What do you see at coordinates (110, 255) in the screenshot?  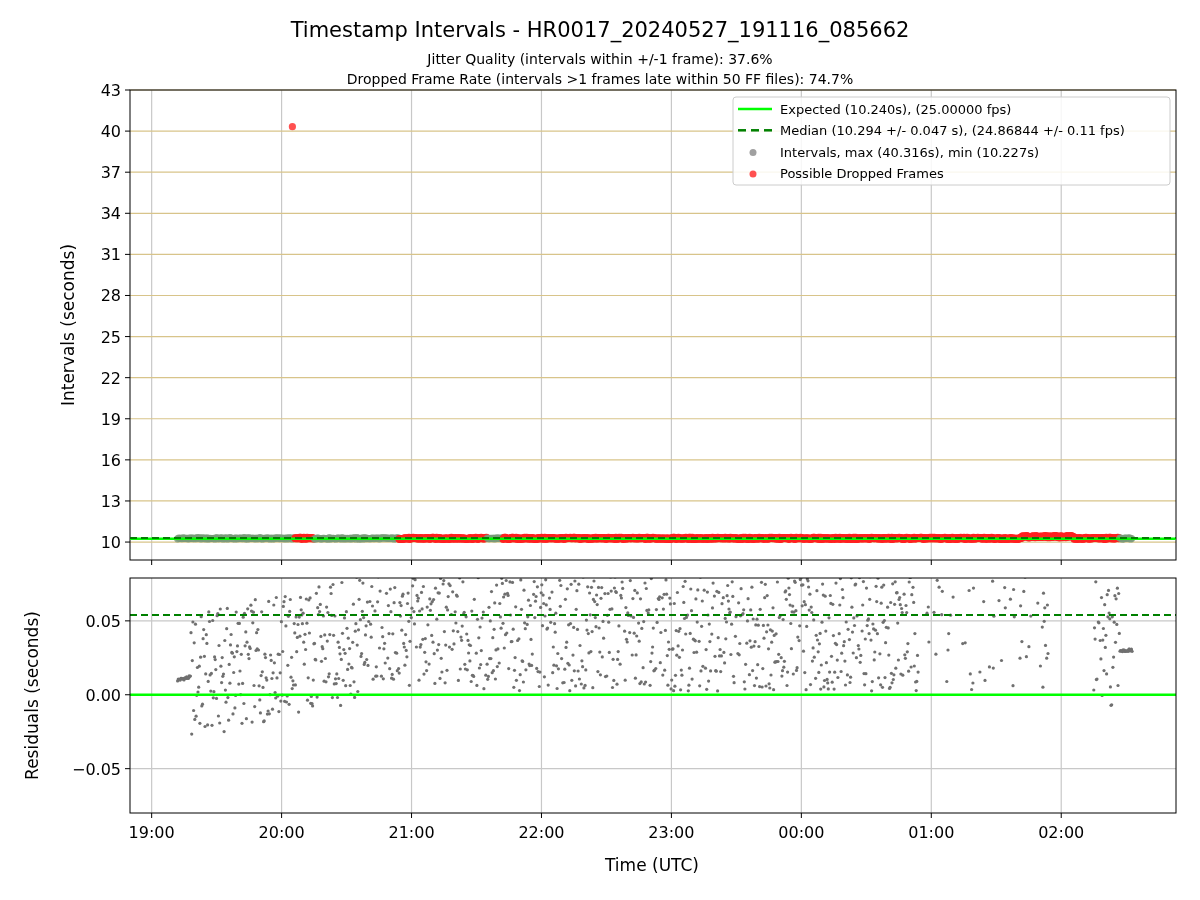 I see `y-tick-label: 31` at bounding box center [110, 255].